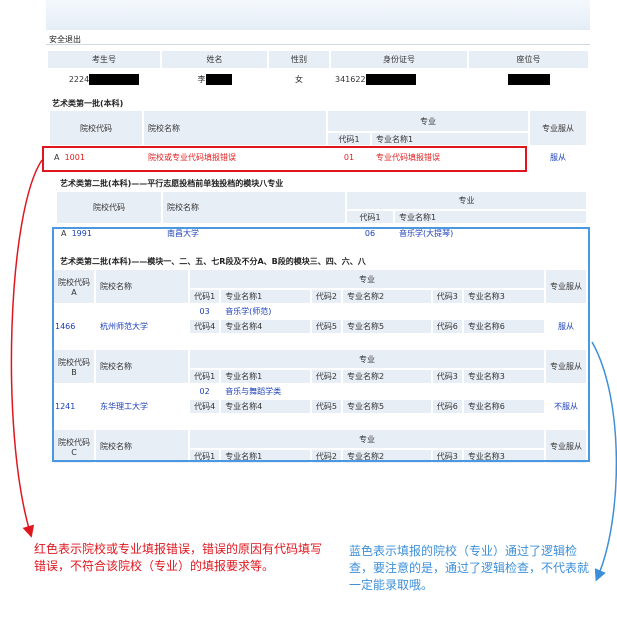  What do you see at coordinates (26, 348) in the screenshot?
I see `red-arrow` at bounding box center [26, 348].